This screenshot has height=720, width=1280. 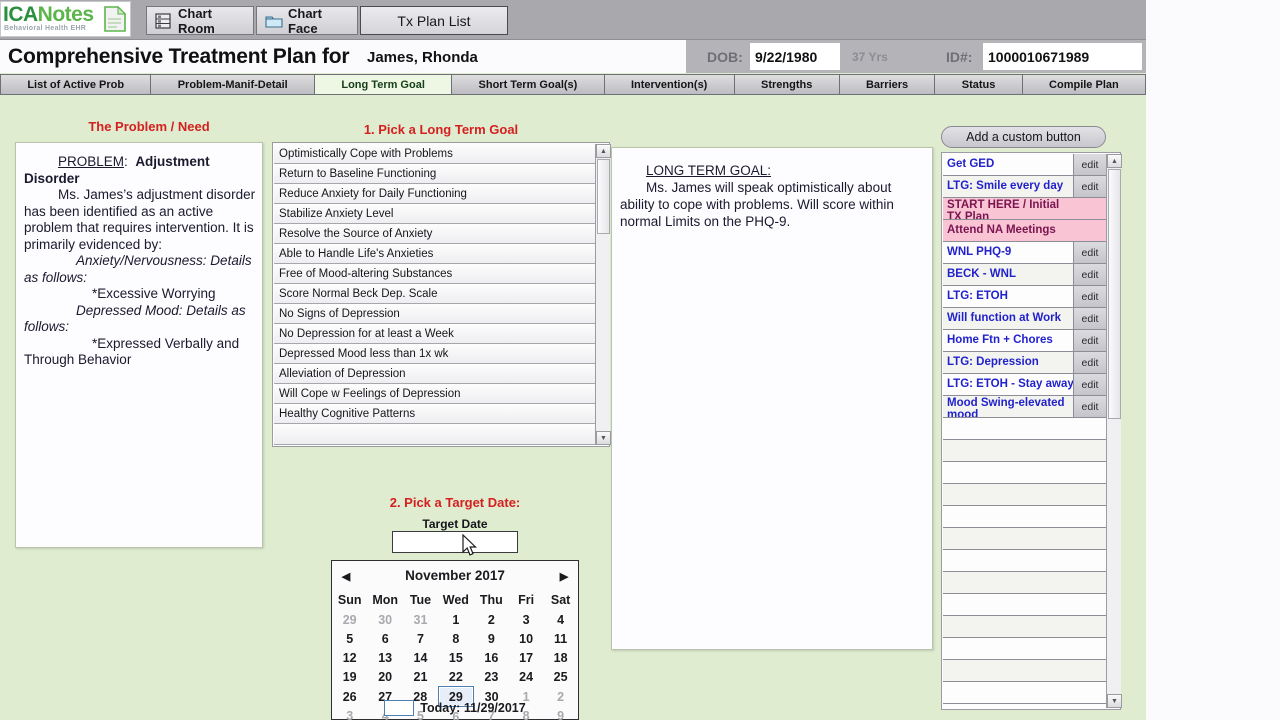 I want to click on add-custom-button: Add a custom button, so click(x=1023, y=137).